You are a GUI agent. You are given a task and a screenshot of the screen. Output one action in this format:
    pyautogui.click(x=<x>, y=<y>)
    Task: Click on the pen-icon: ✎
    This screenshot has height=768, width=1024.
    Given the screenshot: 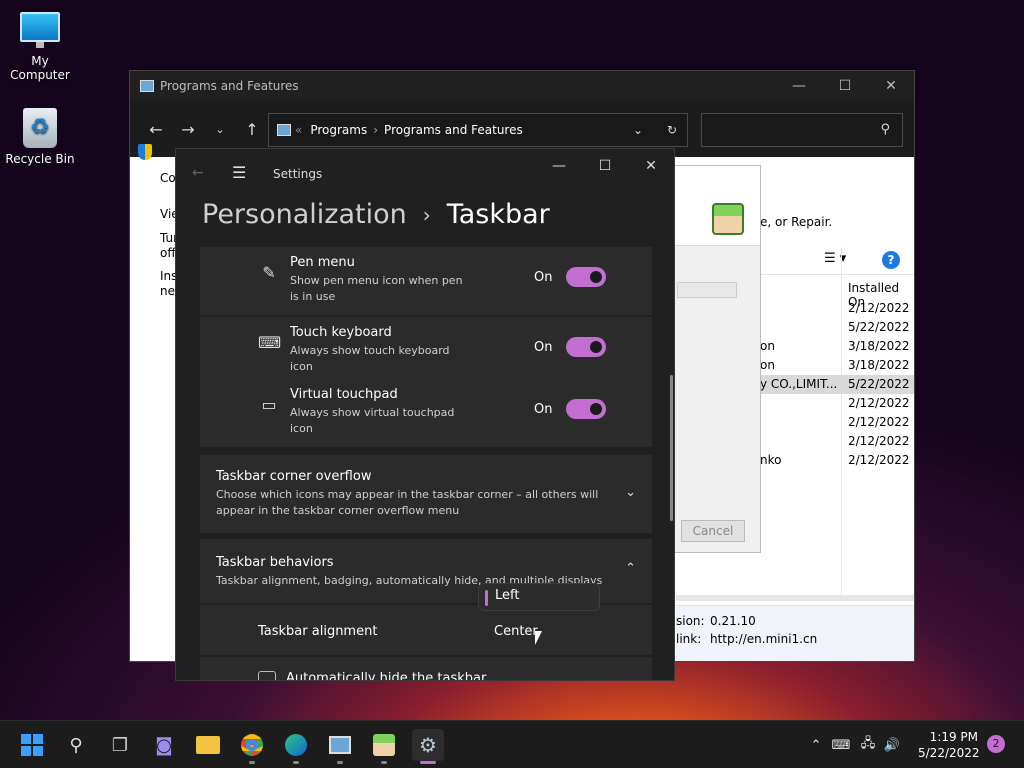 What is the action you would take?
    pyautogui.click(x=269, y=272)
    